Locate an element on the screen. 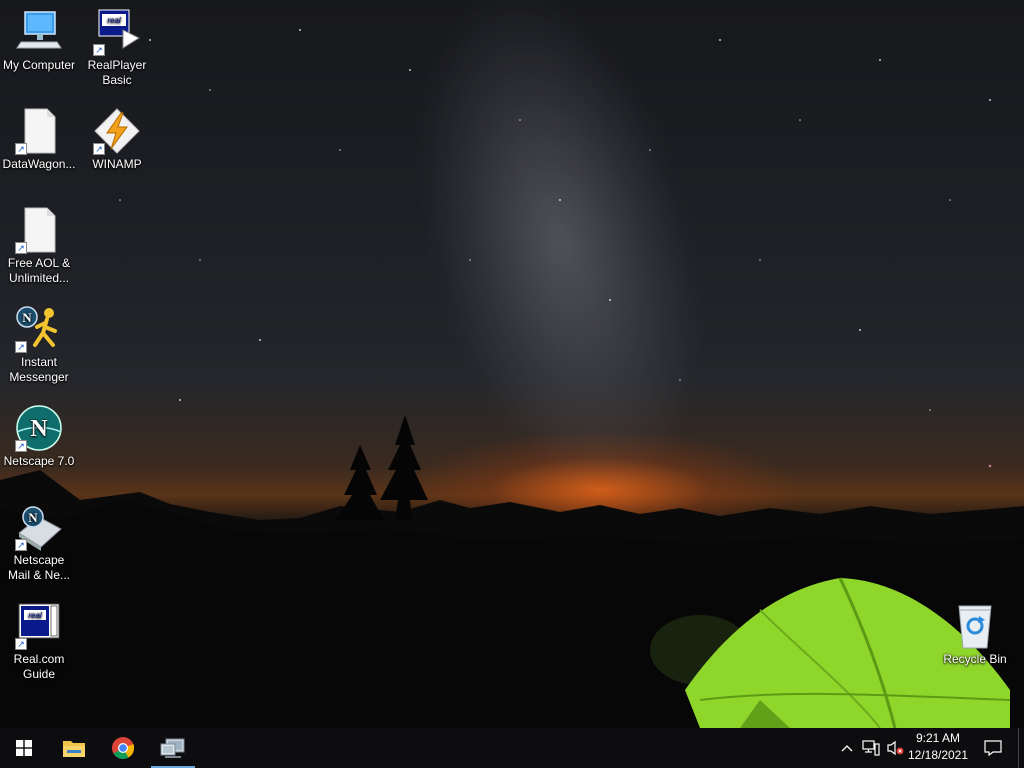  taskbar-display-app is located at coordinates (173, 748).